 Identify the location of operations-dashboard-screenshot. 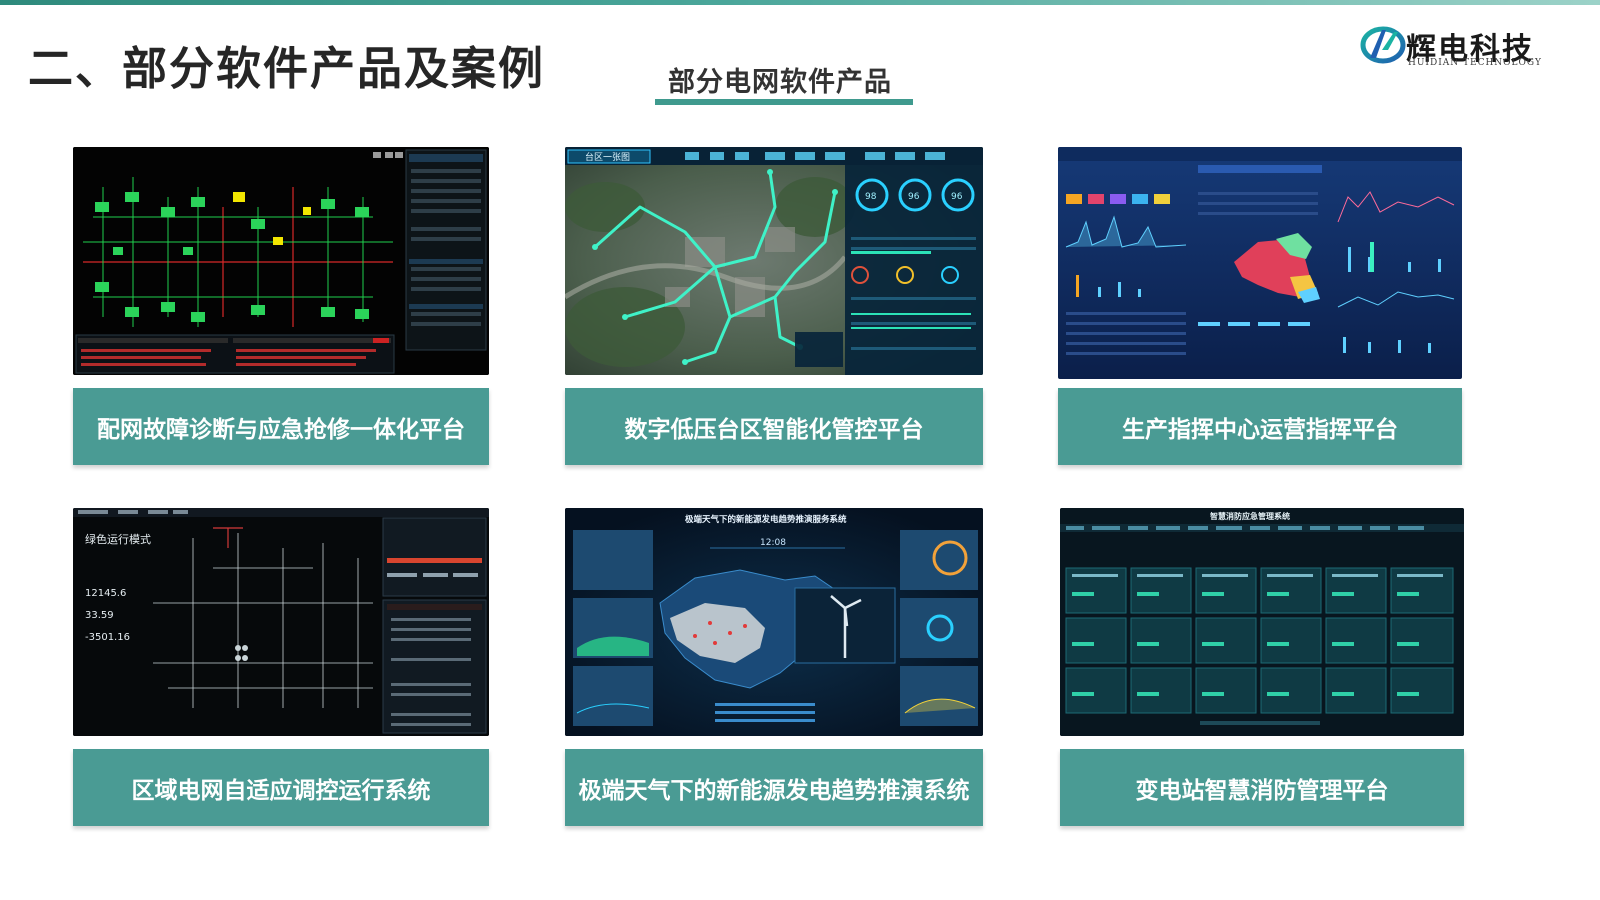
(1260, 263).